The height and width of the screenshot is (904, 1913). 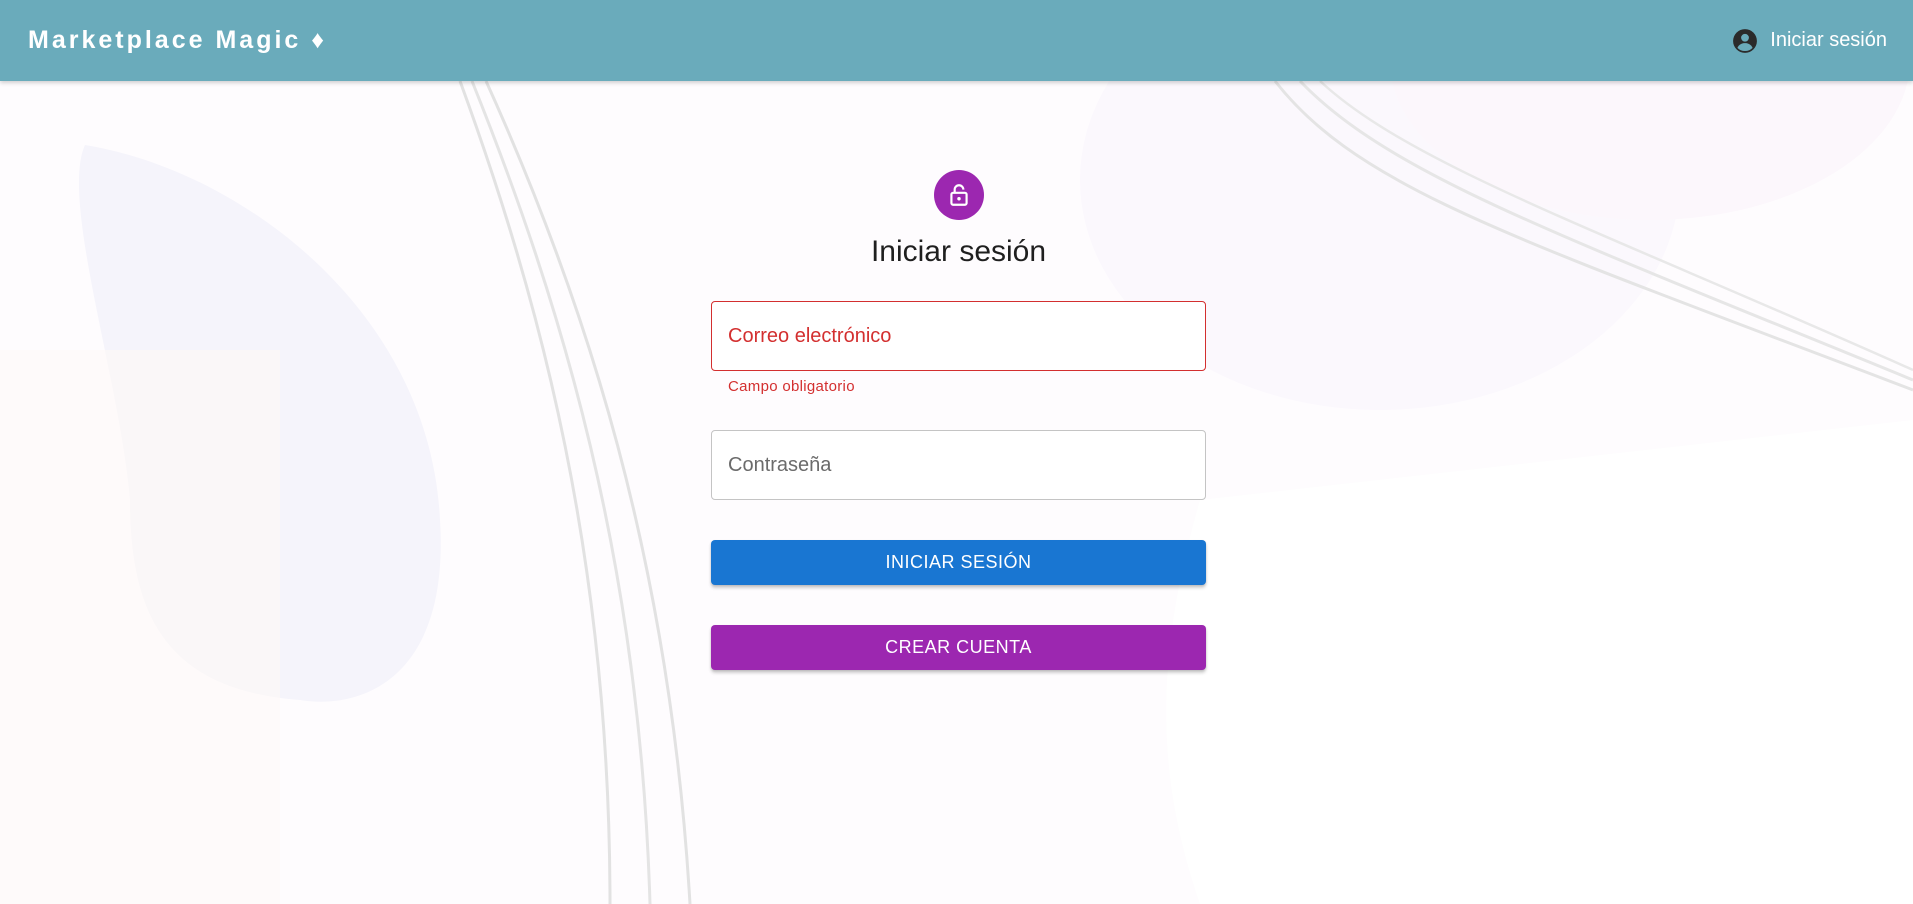 I want to click on create-account-button: CREAR CUENTA, so click(x=958, y=647).